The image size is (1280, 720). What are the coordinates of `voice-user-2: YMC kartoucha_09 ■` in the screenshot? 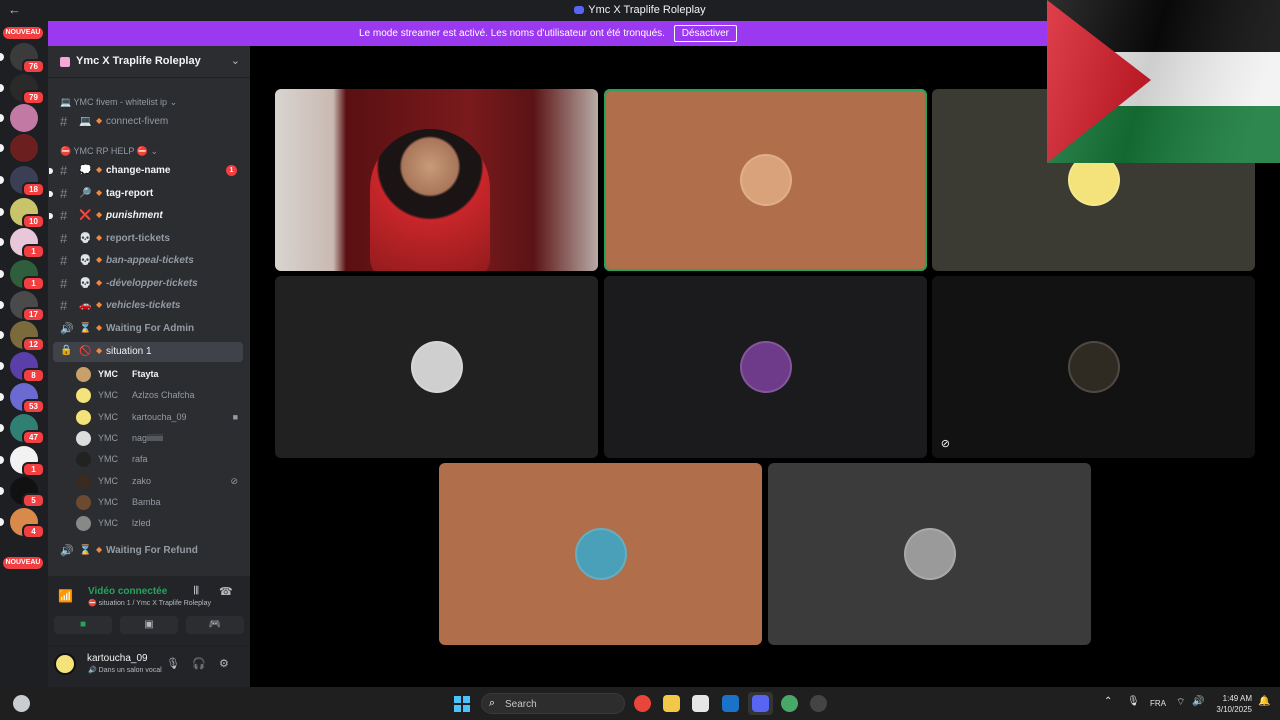 It's located at (159, 418).